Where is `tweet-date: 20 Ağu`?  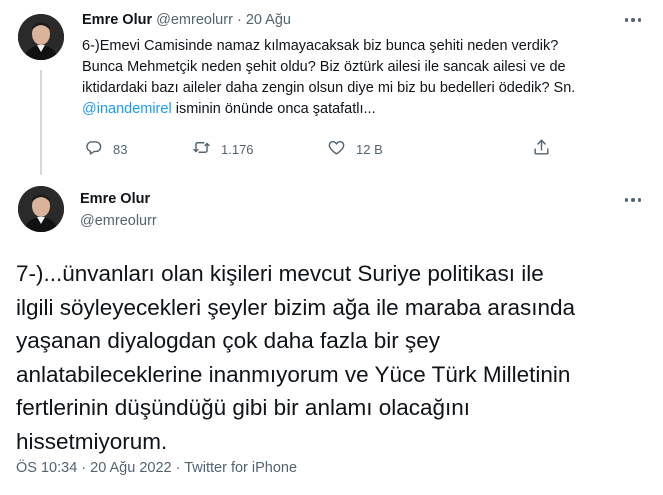 tweet-date: 20 Ağu is located at coordinates (268, 20).